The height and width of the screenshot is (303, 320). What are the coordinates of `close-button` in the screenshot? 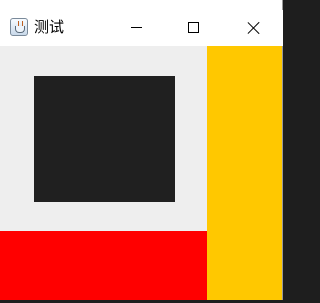 It's located at (254, 28).